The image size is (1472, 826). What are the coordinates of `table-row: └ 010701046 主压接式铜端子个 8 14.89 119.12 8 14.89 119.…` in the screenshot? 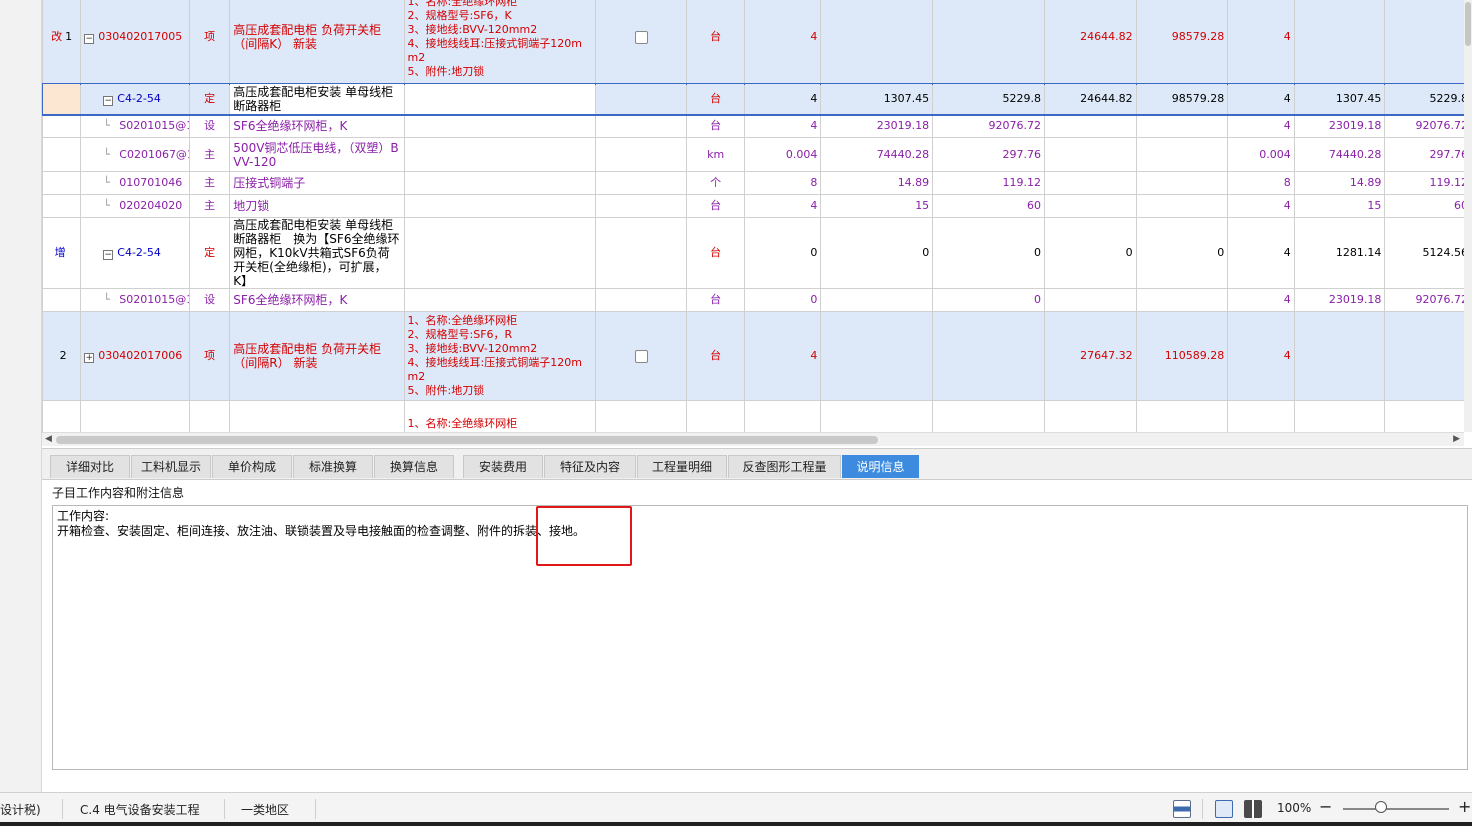 It's located at (753, 183).